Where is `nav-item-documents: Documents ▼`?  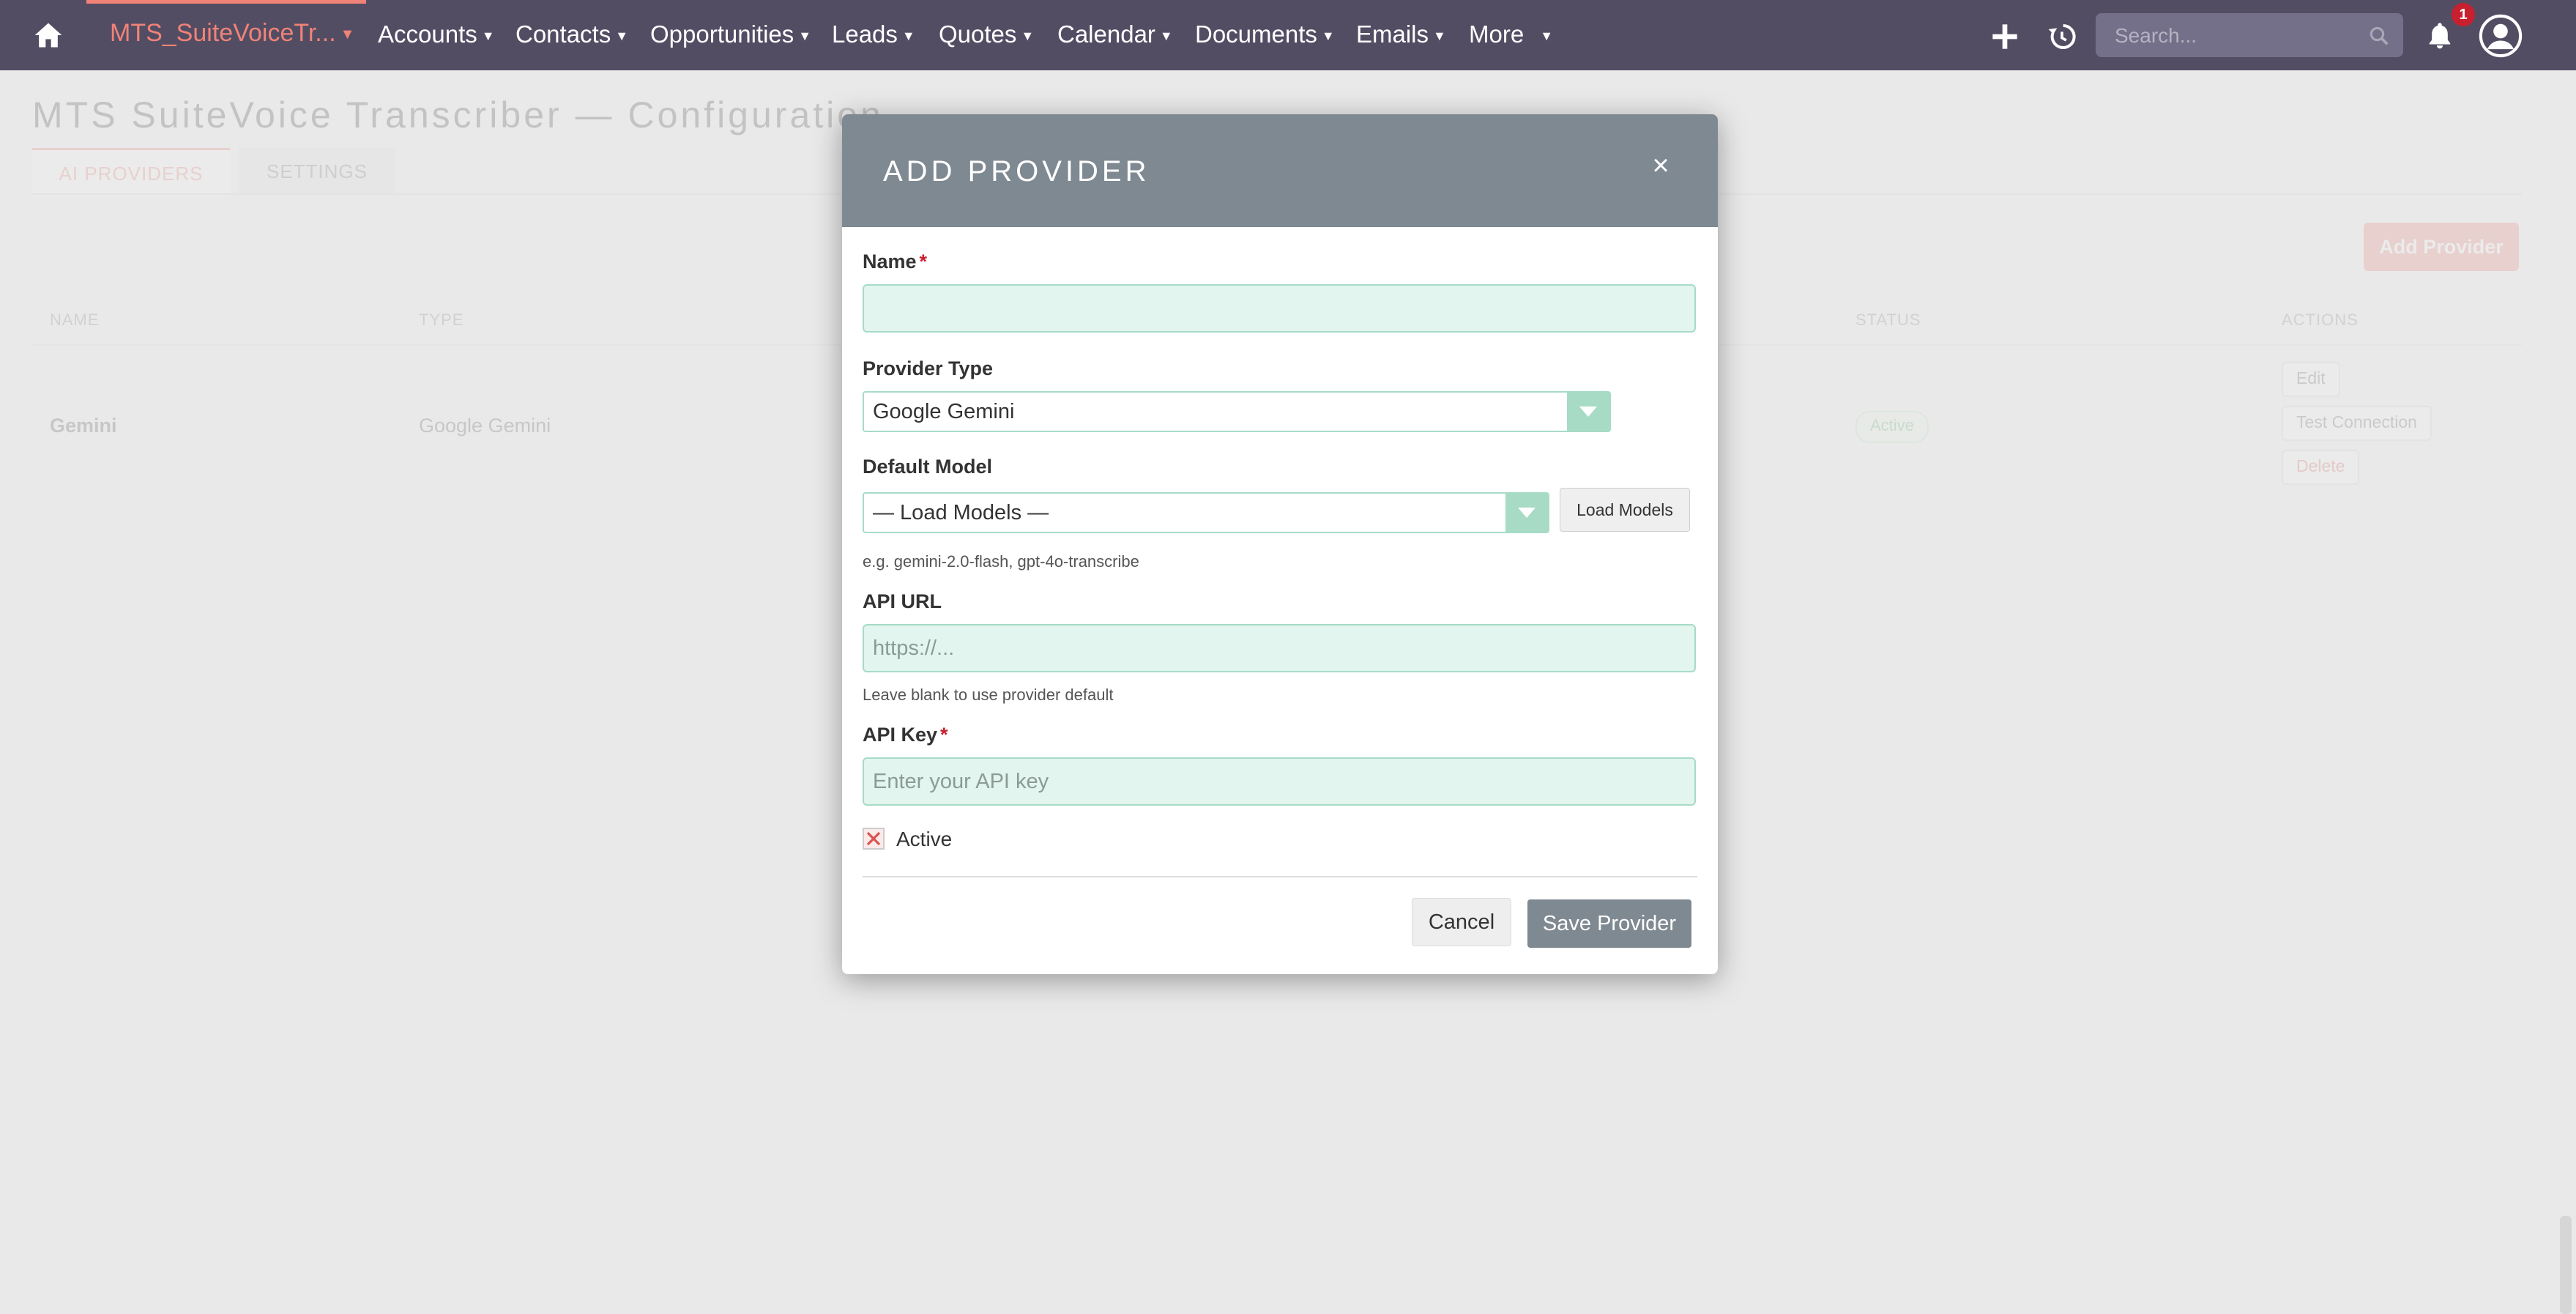 nav-item-documents: Documents ▼ is located at coordinates (1265, 34).